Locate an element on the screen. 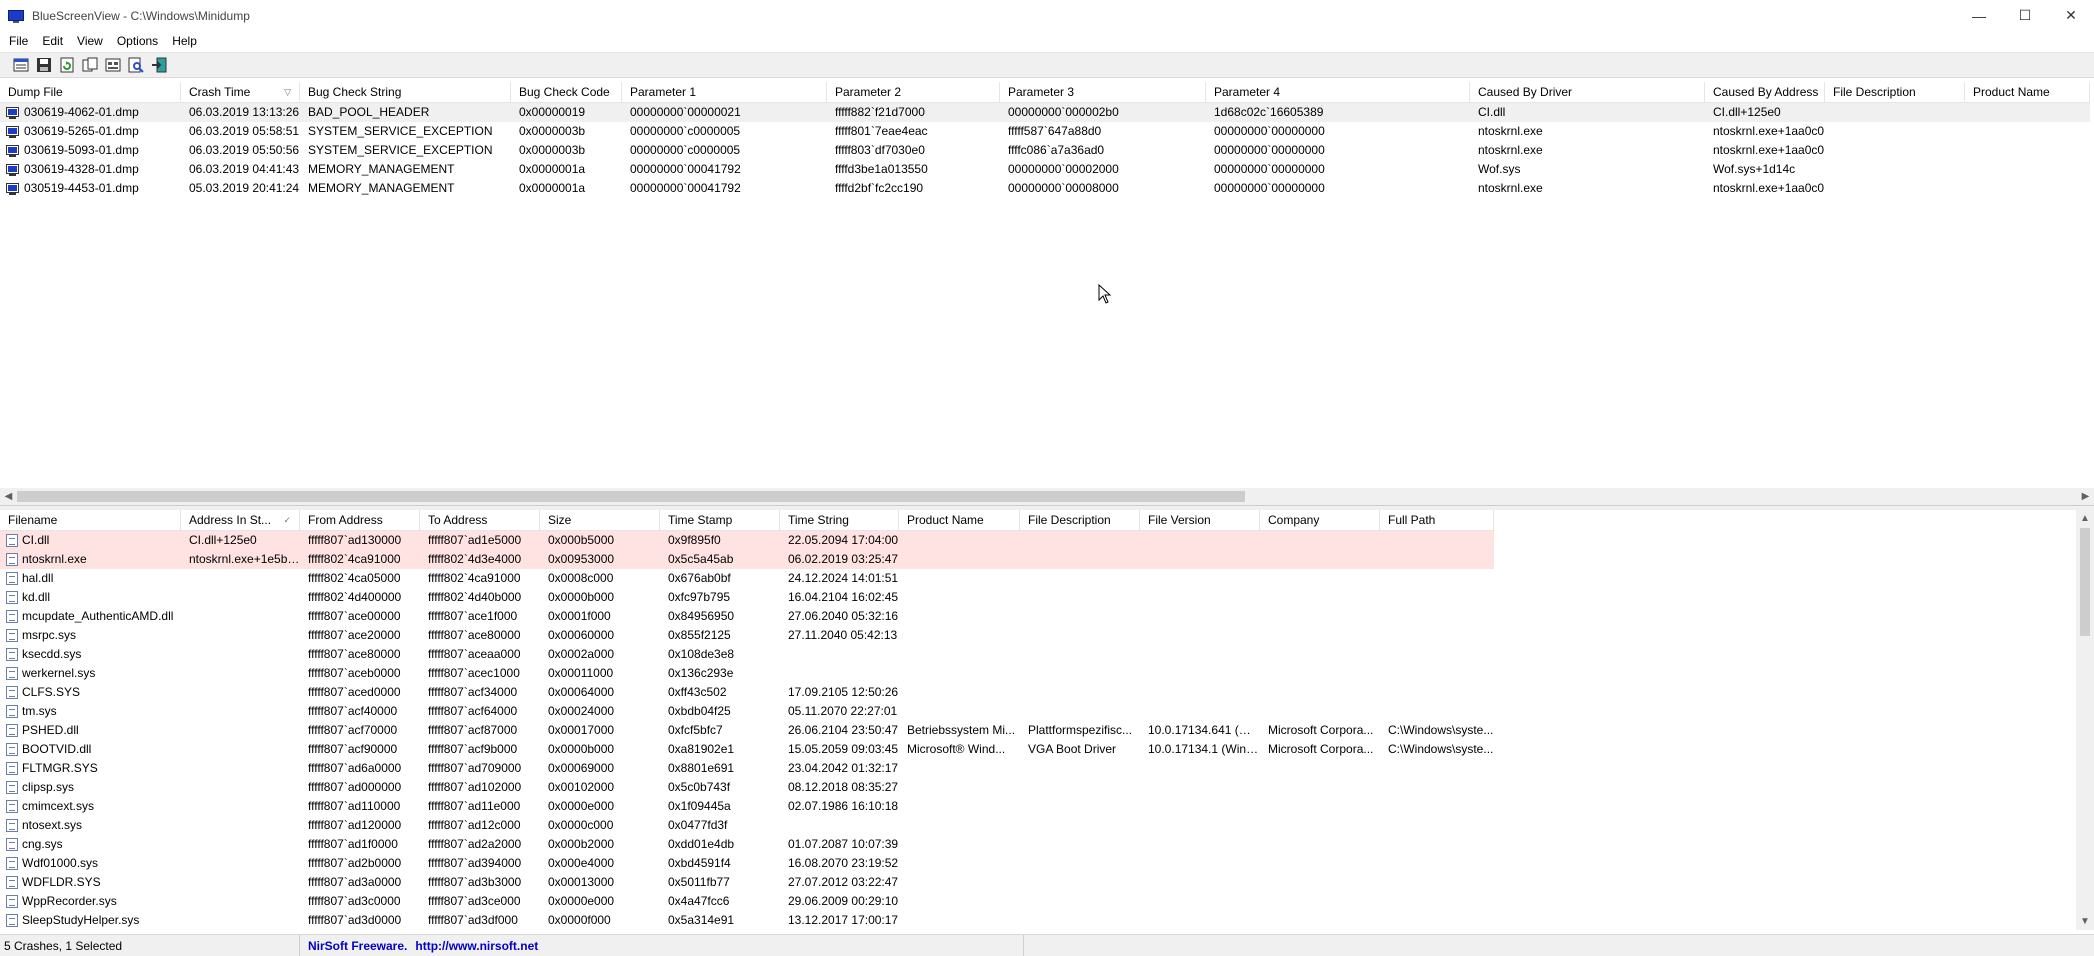  horizontal-scroll-thumb is located at coordinates (631, 496).